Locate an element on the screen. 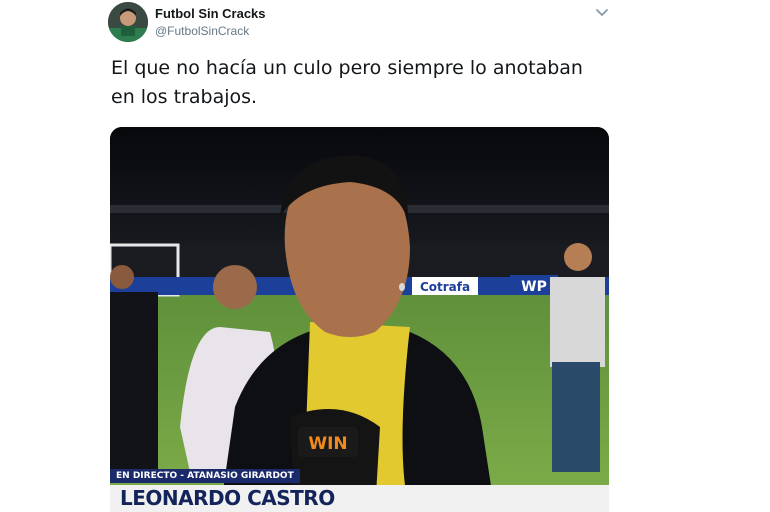 The height and width of the screenshot is (512, 770). chevron-down-icon is located at coordinates (602, 13).